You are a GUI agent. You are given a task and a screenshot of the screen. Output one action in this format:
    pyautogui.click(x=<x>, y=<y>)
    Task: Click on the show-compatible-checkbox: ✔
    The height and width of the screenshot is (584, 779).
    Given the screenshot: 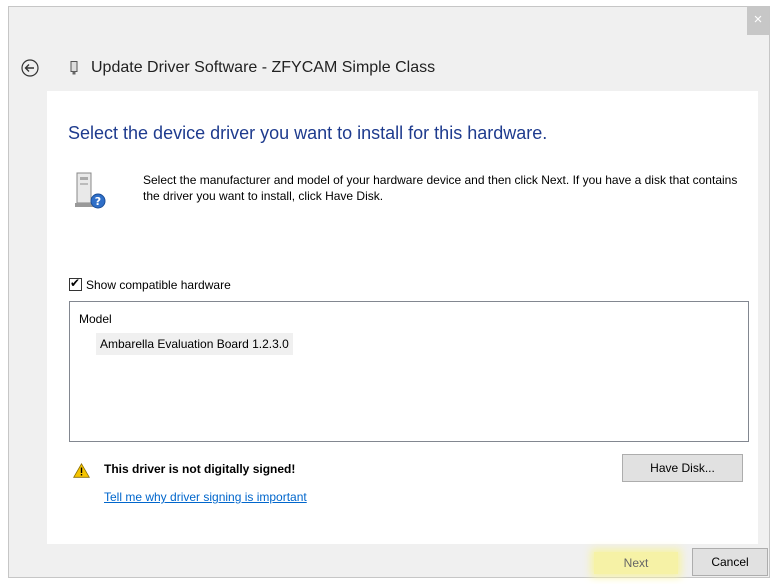 What is the action you would take?
    pyautogui.click(x=75, y=283)
    